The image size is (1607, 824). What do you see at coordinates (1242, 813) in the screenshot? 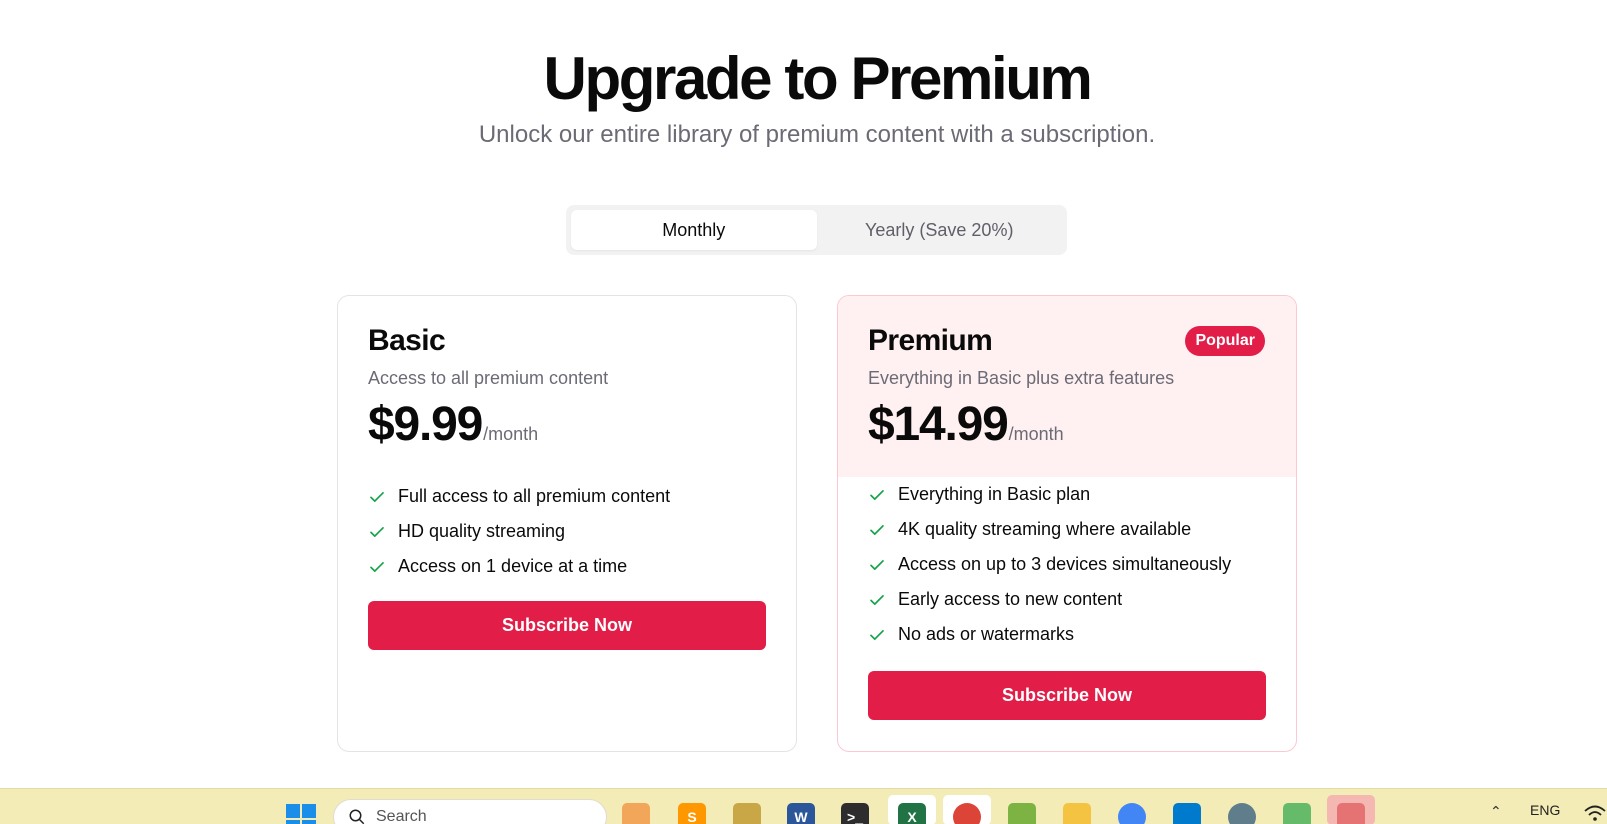
I see `settings-icon` at bounding box center [1242, 813].